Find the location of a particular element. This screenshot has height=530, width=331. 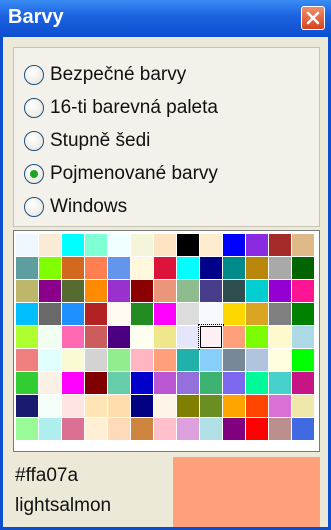

selected-color-cell is located at coordinates (211, 337).